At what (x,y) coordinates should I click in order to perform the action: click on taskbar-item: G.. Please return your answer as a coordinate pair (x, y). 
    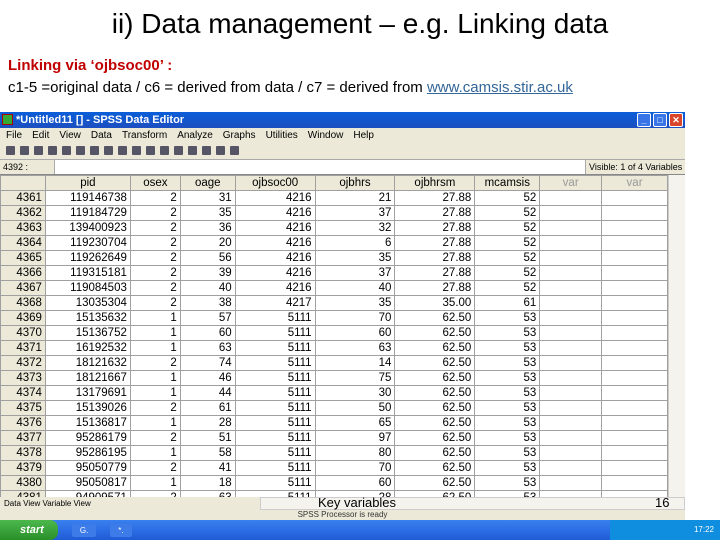
    Looking at the image, I should click on (84, 530).